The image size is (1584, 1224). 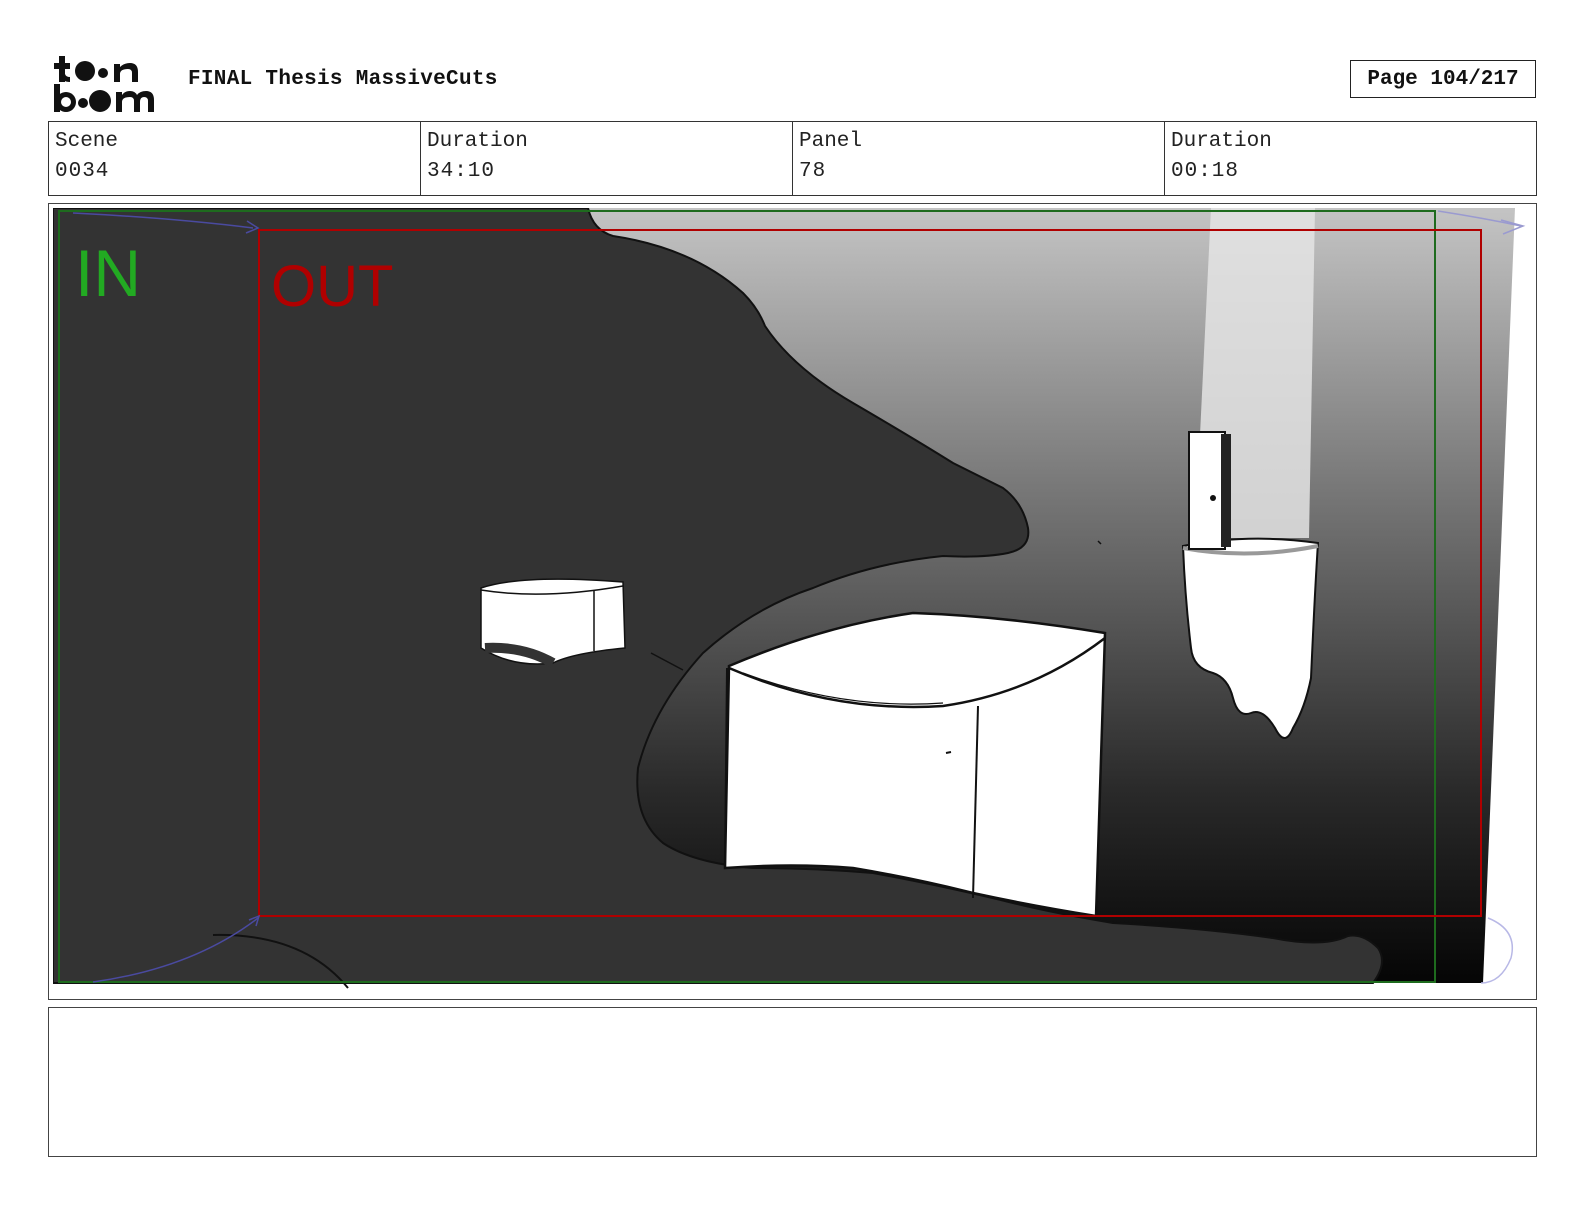 What do you see at coordinates (813, 171) in the screenshot?
I see `panel-value: 78` at bounding box center [813, 171].